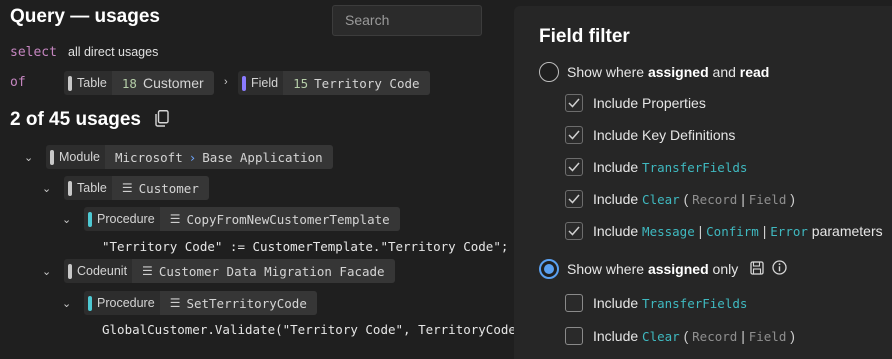  Describe the element at coordinates (407, 20) in the screenshot. I see `search-input: Search` at that location.